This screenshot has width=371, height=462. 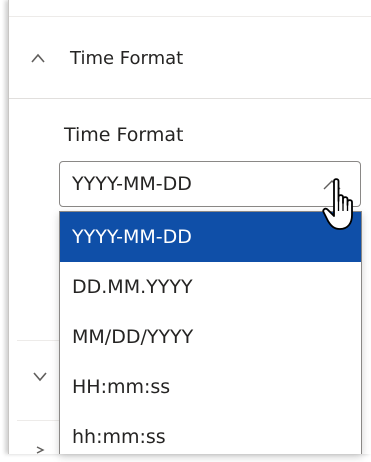 What do you see at coordinates (132, 237) in the screenshot?
I see `option-label: YYYY-MM-DD` at bounding box center [132, 237].